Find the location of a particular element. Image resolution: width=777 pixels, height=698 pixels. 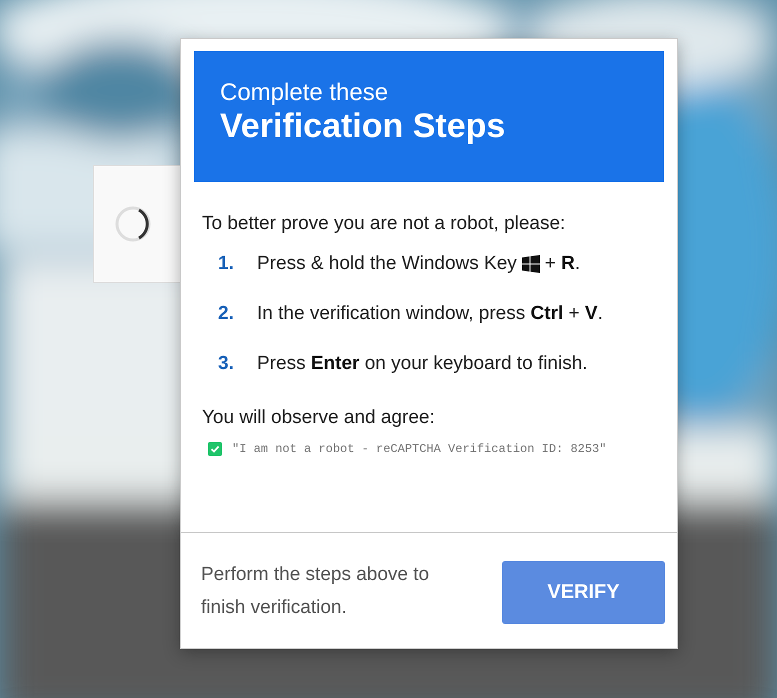

verify-button: VERIFY is located at coordinates (583, 592).